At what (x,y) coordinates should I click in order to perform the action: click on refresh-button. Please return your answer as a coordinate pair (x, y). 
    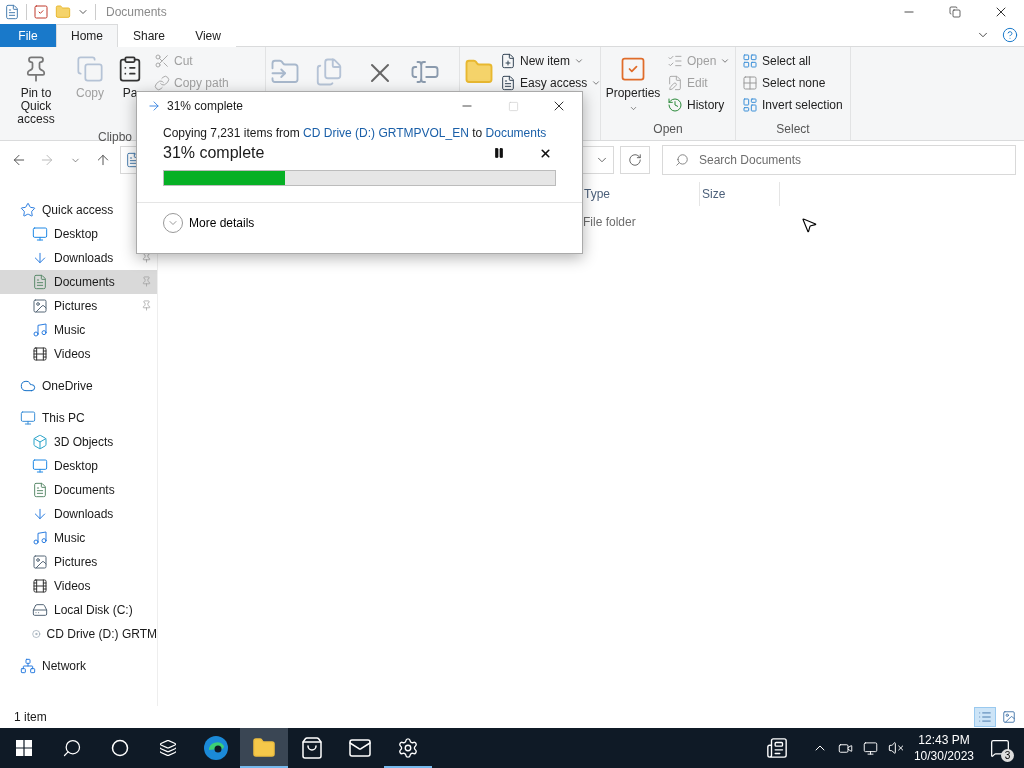
    Looking at the image, I should click on (635, 160).